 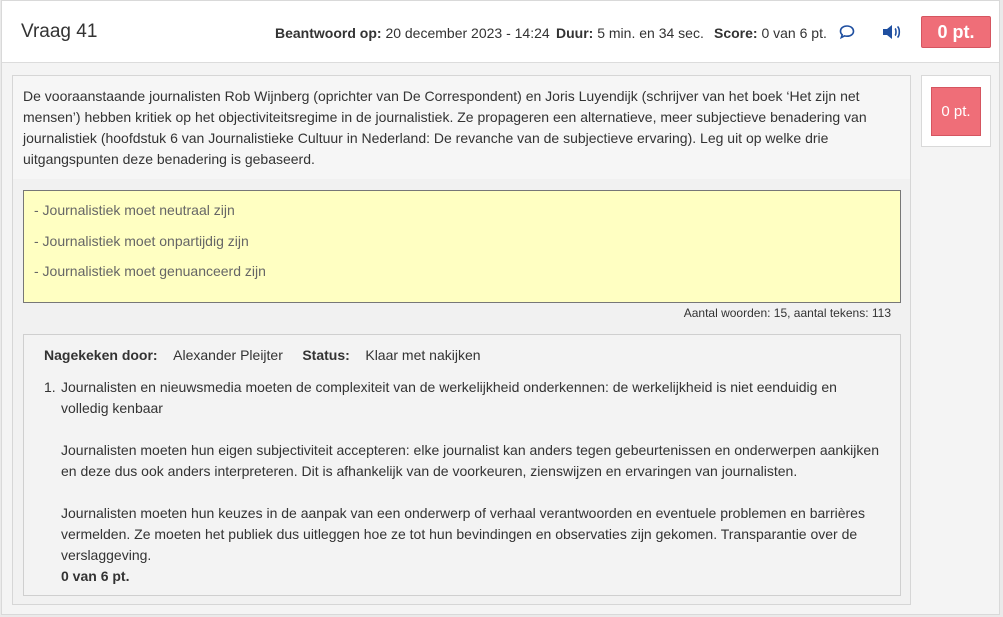 I want to click on score: Score: 0 van 6 pt., so click(x=770, y=33).